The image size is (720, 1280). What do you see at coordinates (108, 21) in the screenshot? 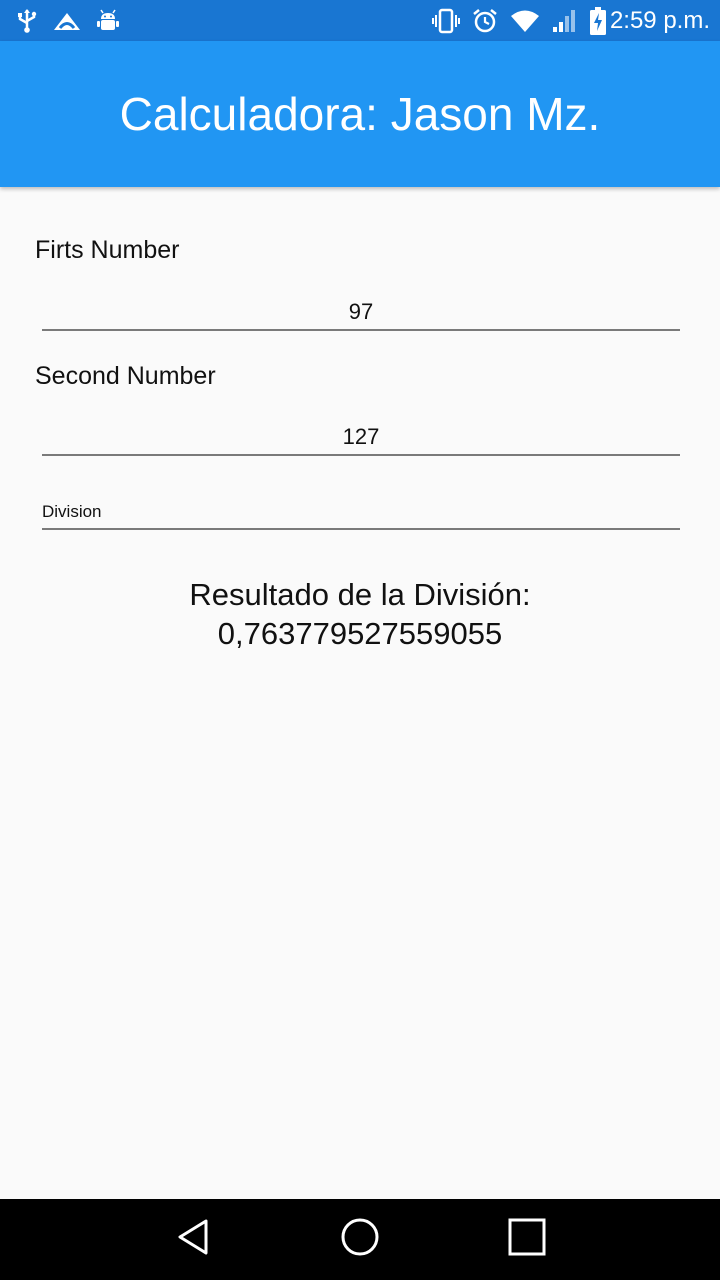
I see `android-debug-icon` at bounding box center [108, 21].